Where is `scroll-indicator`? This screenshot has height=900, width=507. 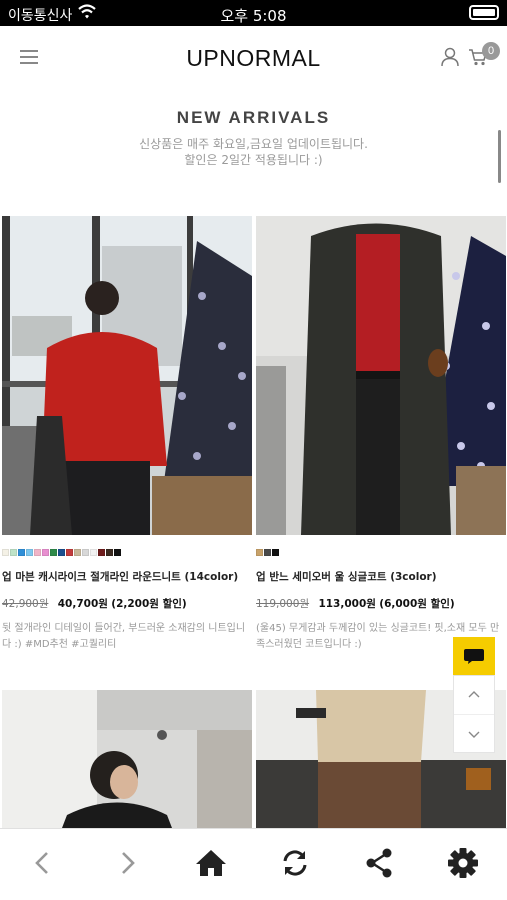
scroll-indicator is located at coordinates (499, 156).